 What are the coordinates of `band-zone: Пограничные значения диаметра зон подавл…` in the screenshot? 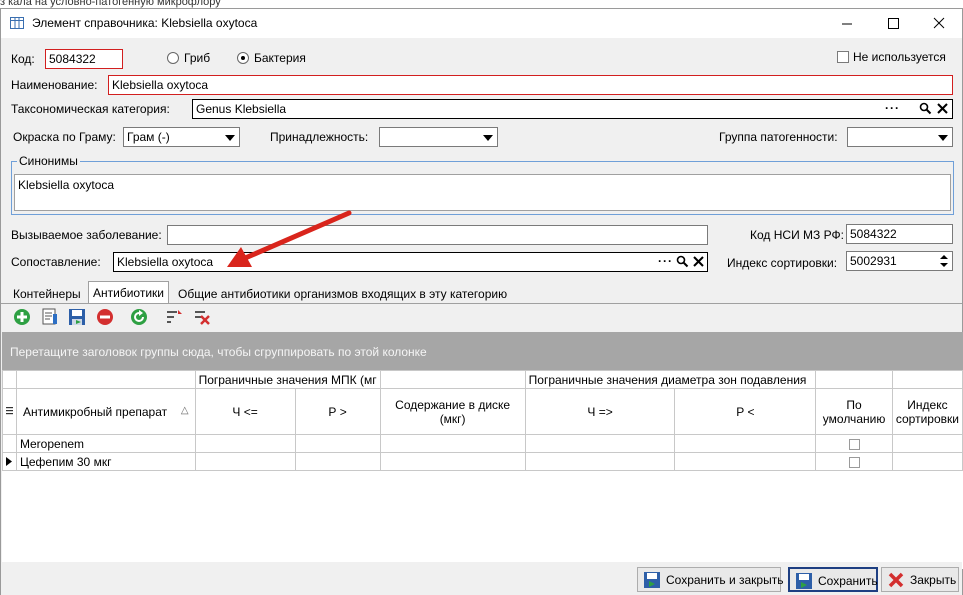 It's located at (670, 379).